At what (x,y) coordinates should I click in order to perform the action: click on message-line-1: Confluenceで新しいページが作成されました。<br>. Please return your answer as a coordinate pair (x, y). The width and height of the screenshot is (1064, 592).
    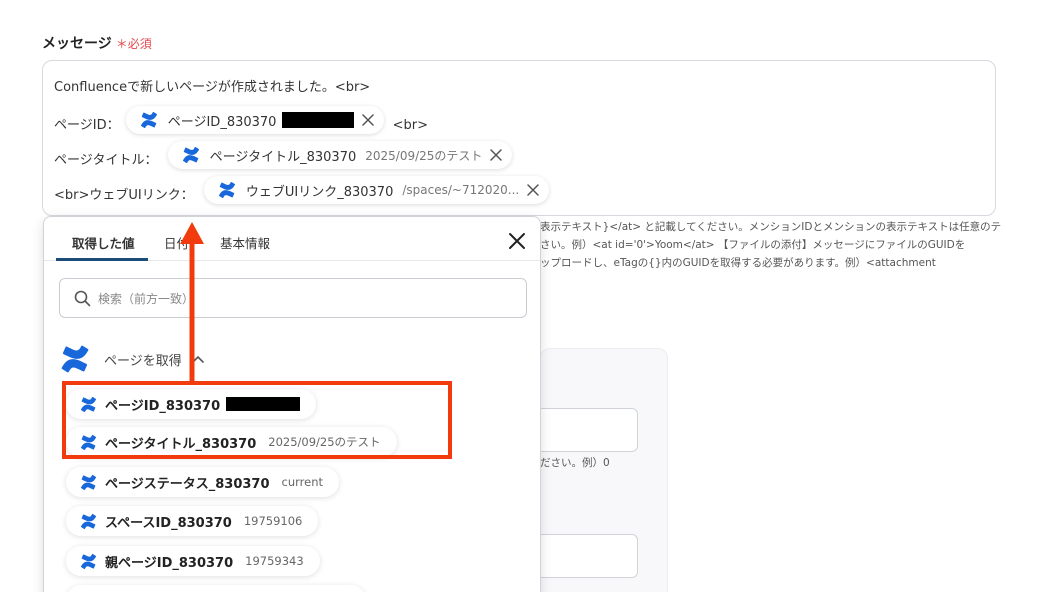
    Looking at the image, I should click on (212, 87).